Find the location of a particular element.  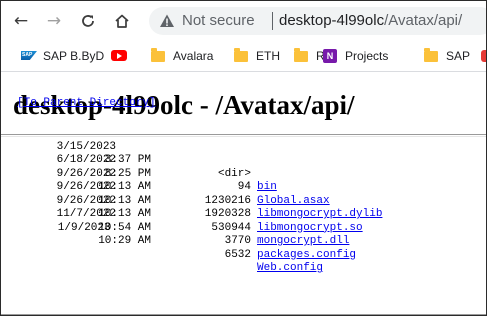

url-host: desktop-4l99olc is located at coordinates (332, 20).